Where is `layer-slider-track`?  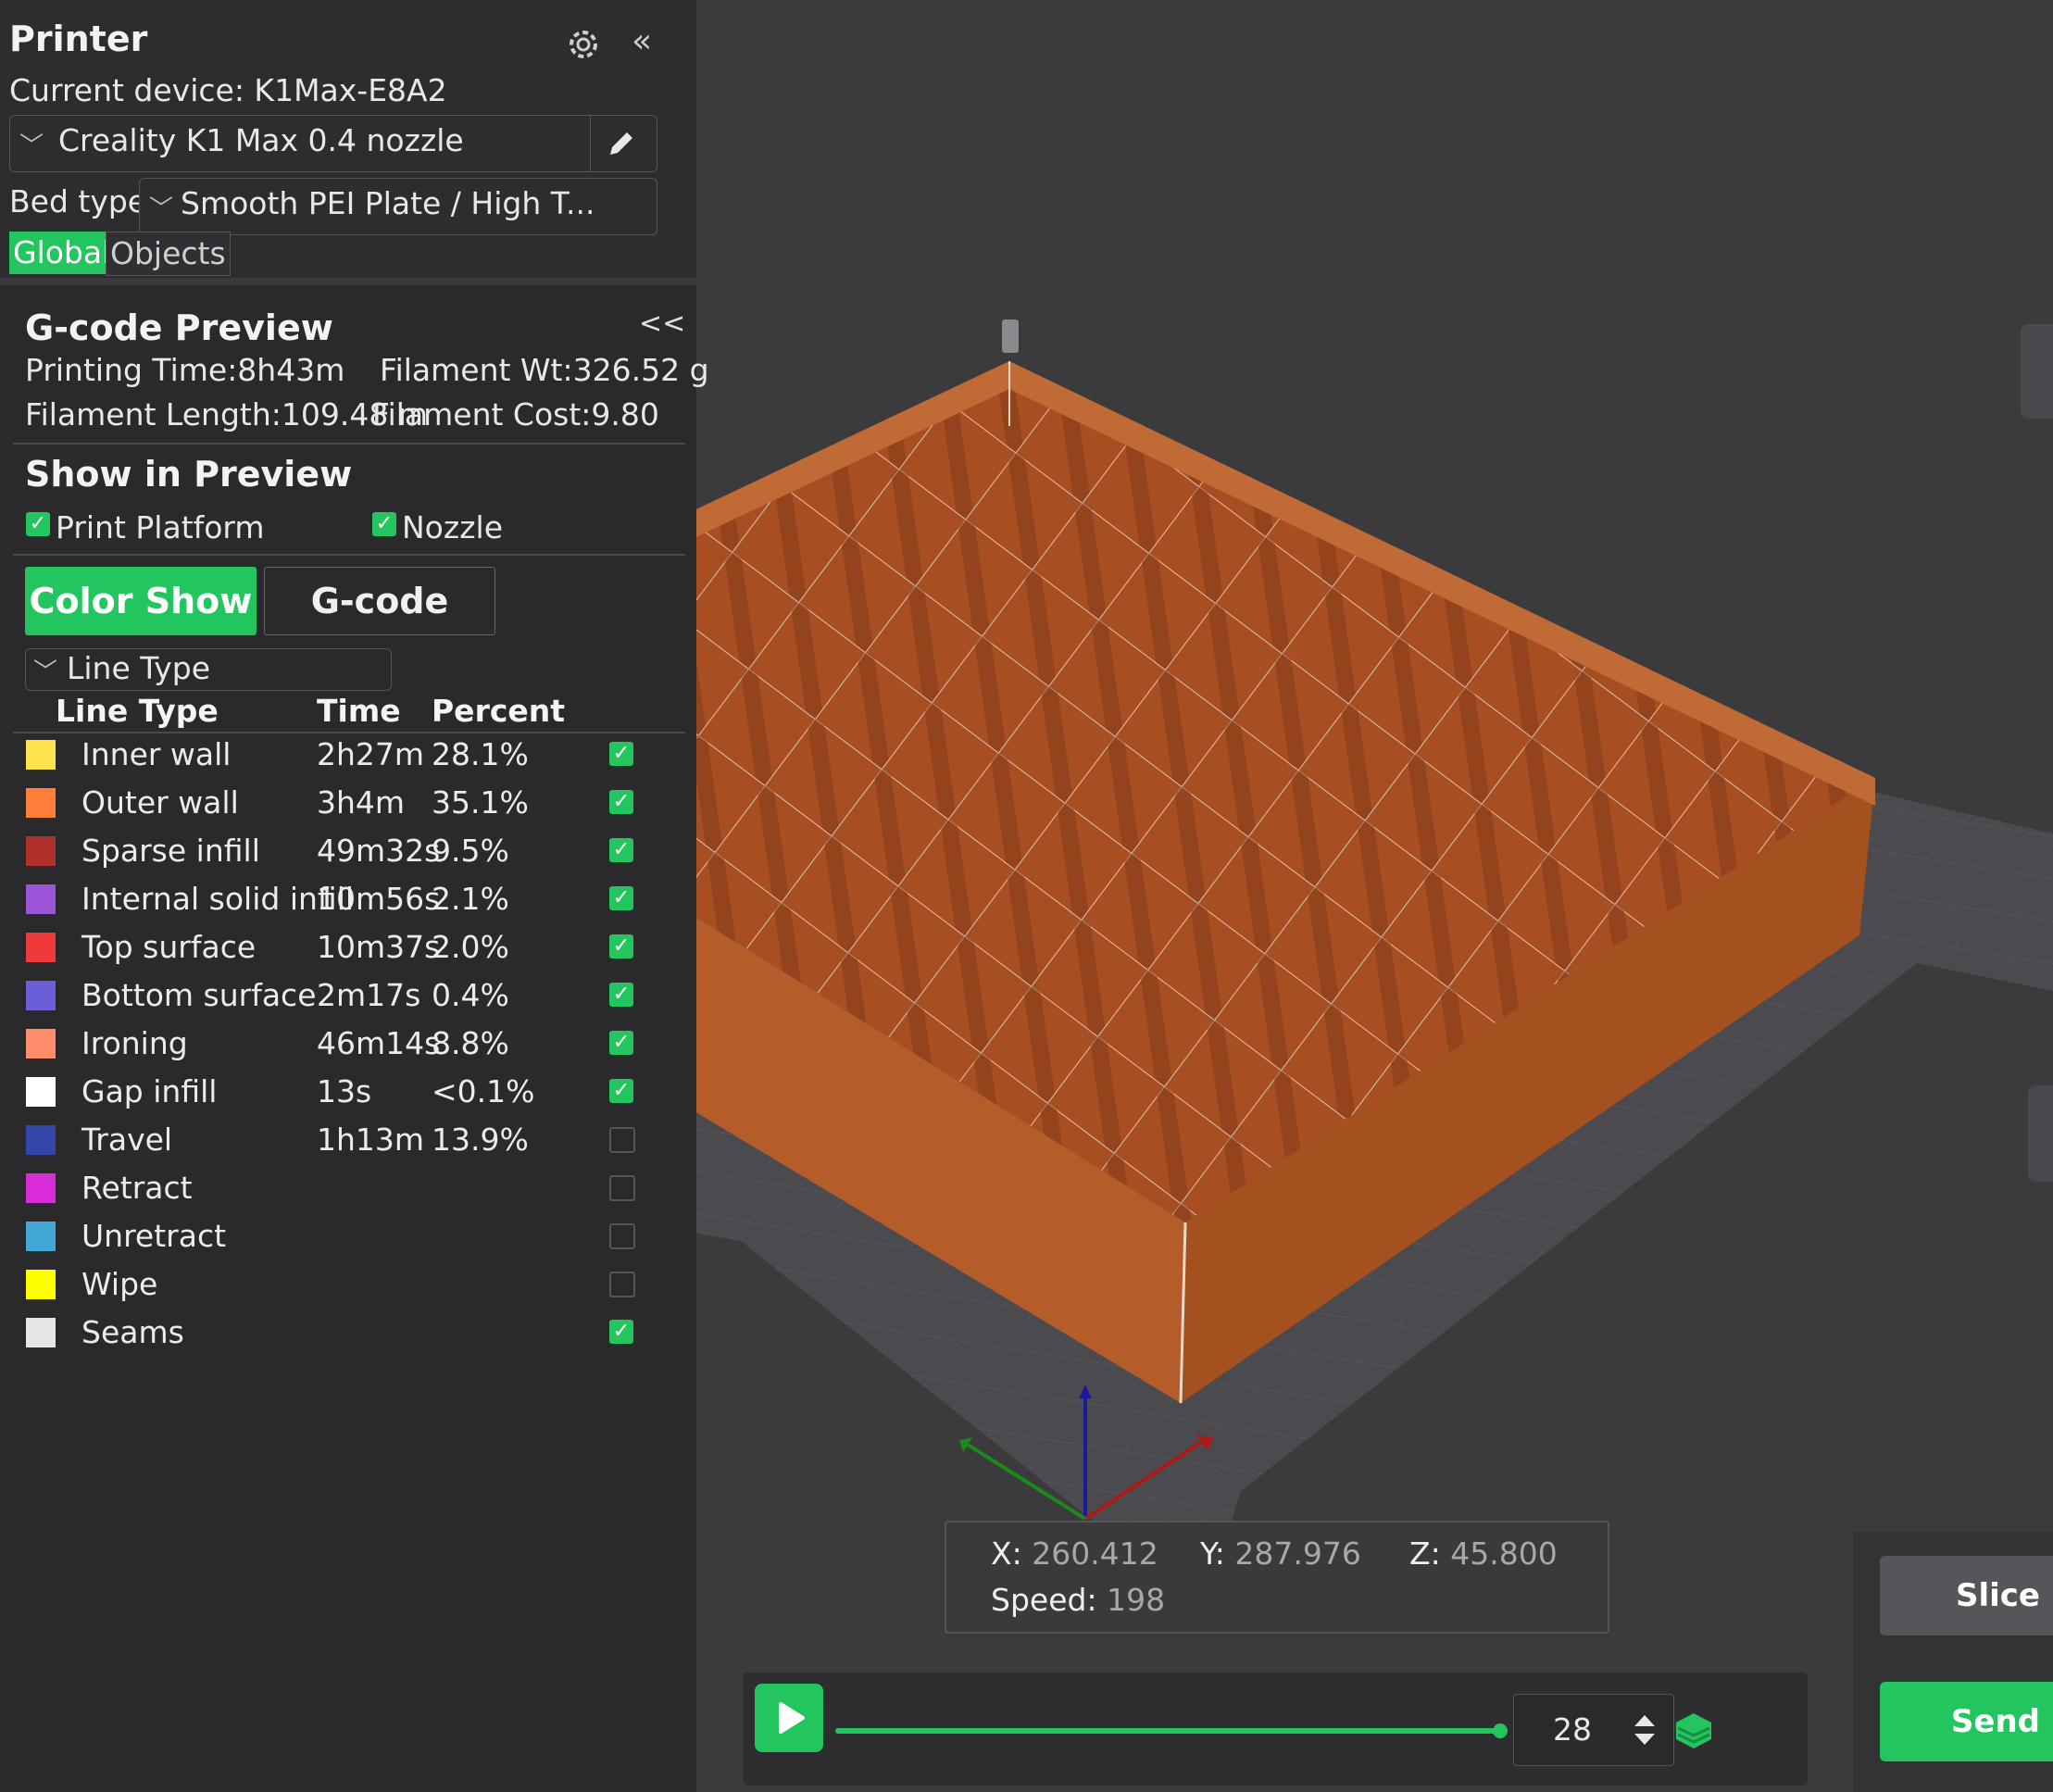 layer-slider-track is located at coordinates (1167, 1731).